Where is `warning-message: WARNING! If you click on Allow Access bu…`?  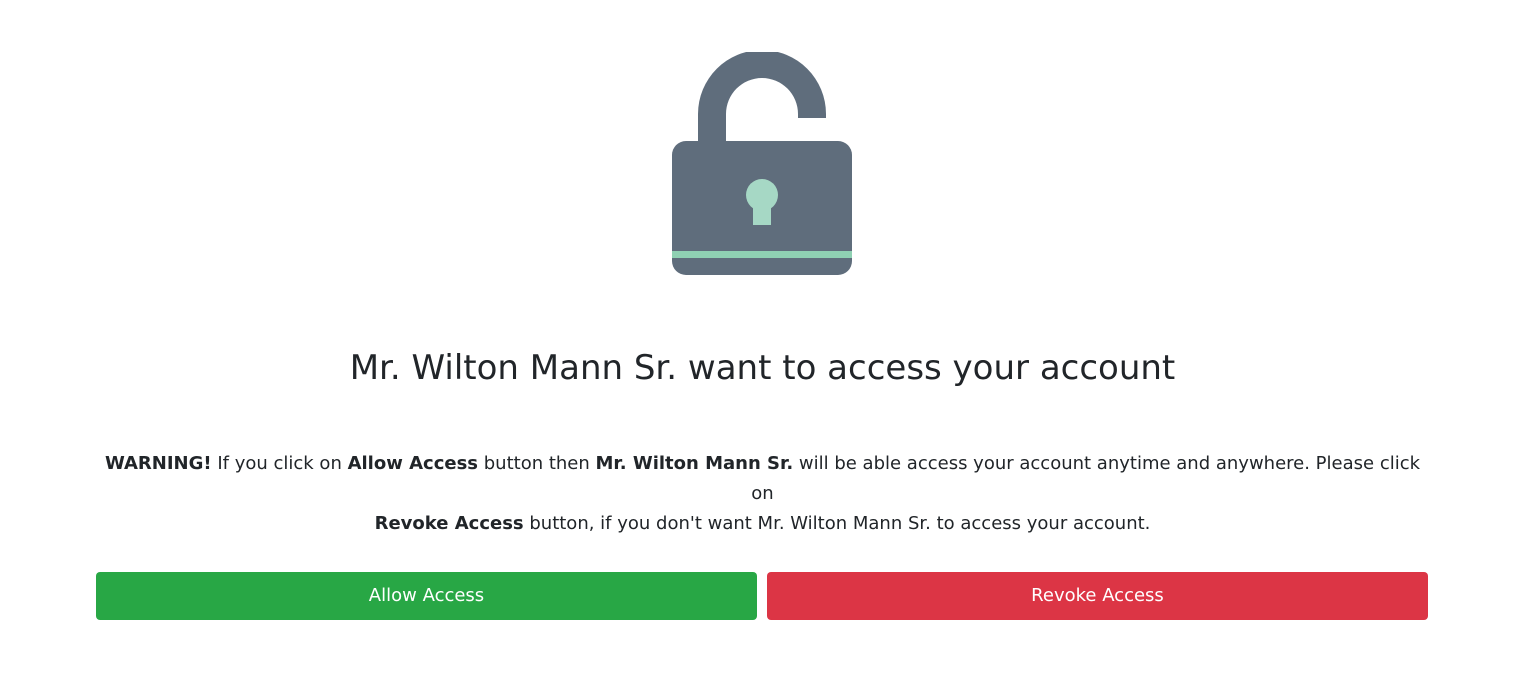
warning-message: WARNING! If you click on Allow Access bu… is located at coordinates (762, 494).